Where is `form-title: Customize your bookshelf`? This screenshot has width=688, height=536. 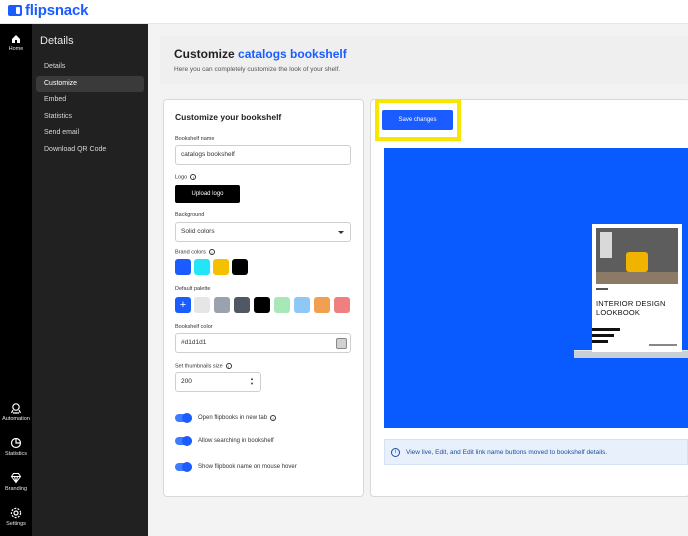
form-title: Customize your bookshelf is located at coordinates (228, 117).